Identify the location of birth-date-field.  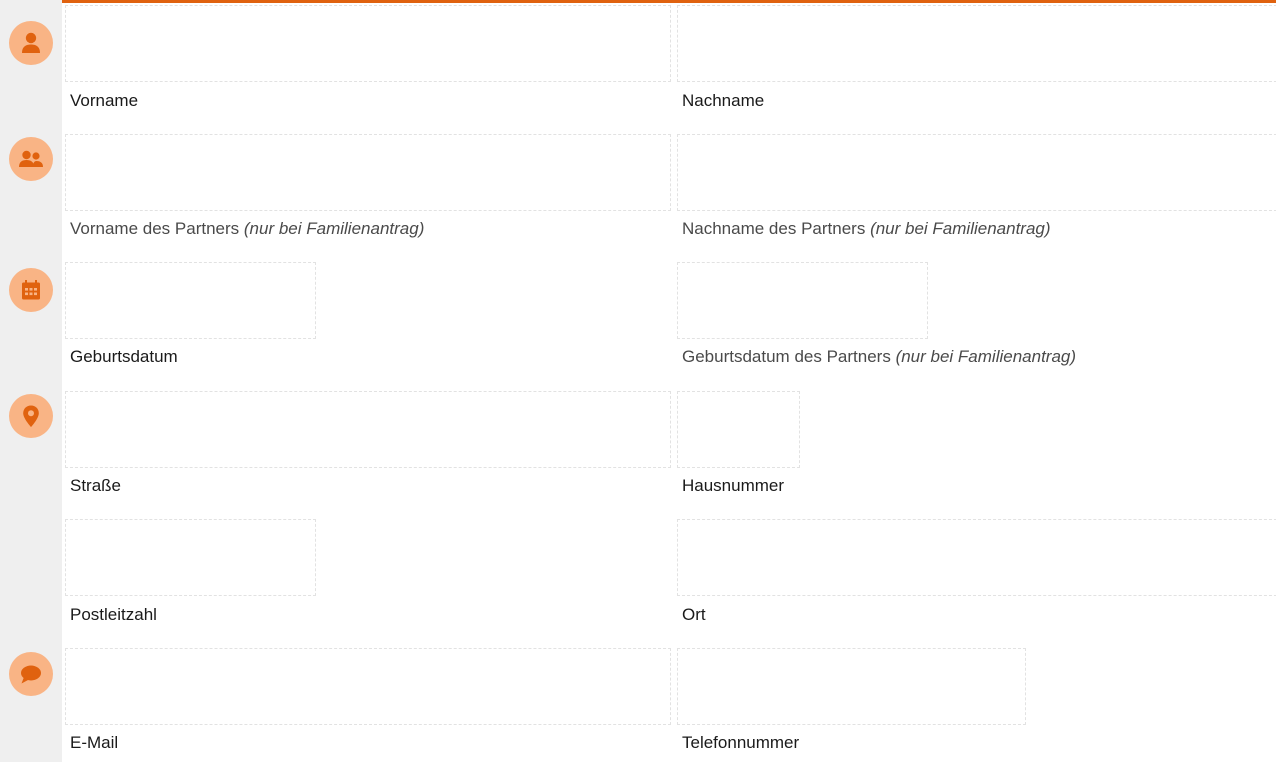
(190, 300).